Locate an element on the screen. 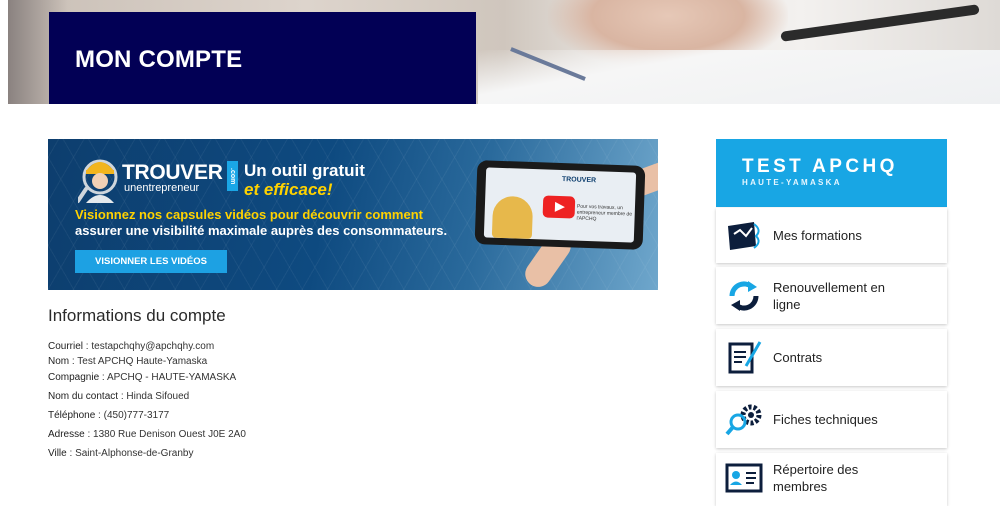  play-icon is located at coordinates (559, 207).